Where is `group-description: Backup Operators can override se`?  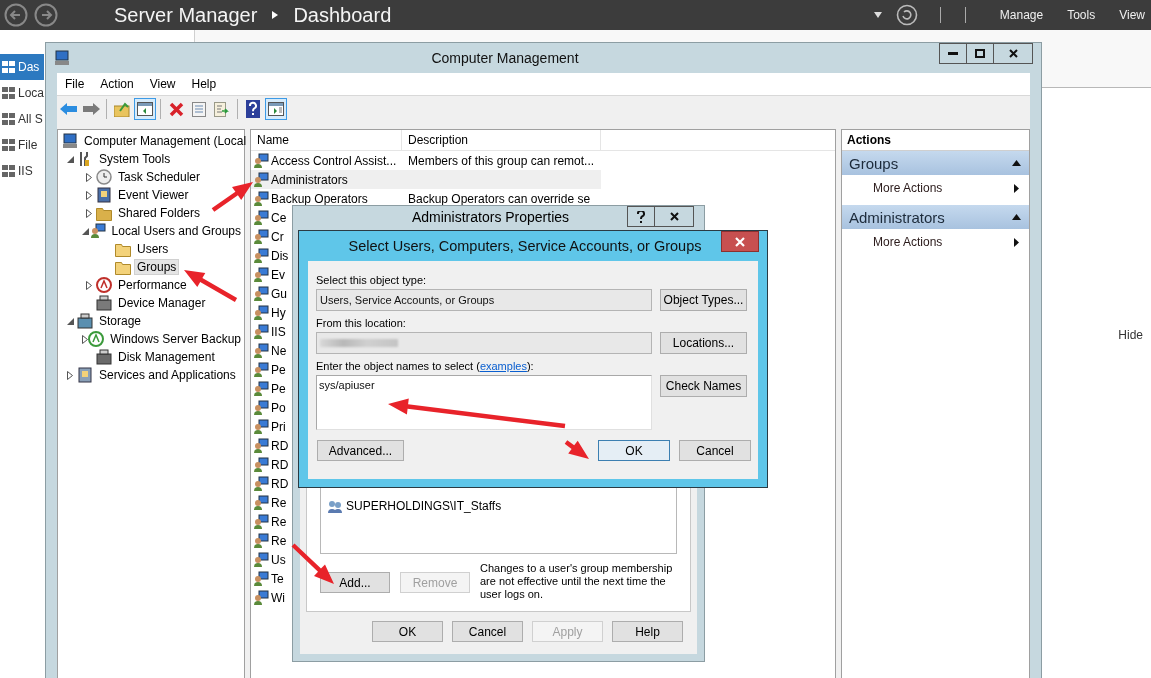
group-description: Backup Operators can override se is located at coordinates (499, 198).